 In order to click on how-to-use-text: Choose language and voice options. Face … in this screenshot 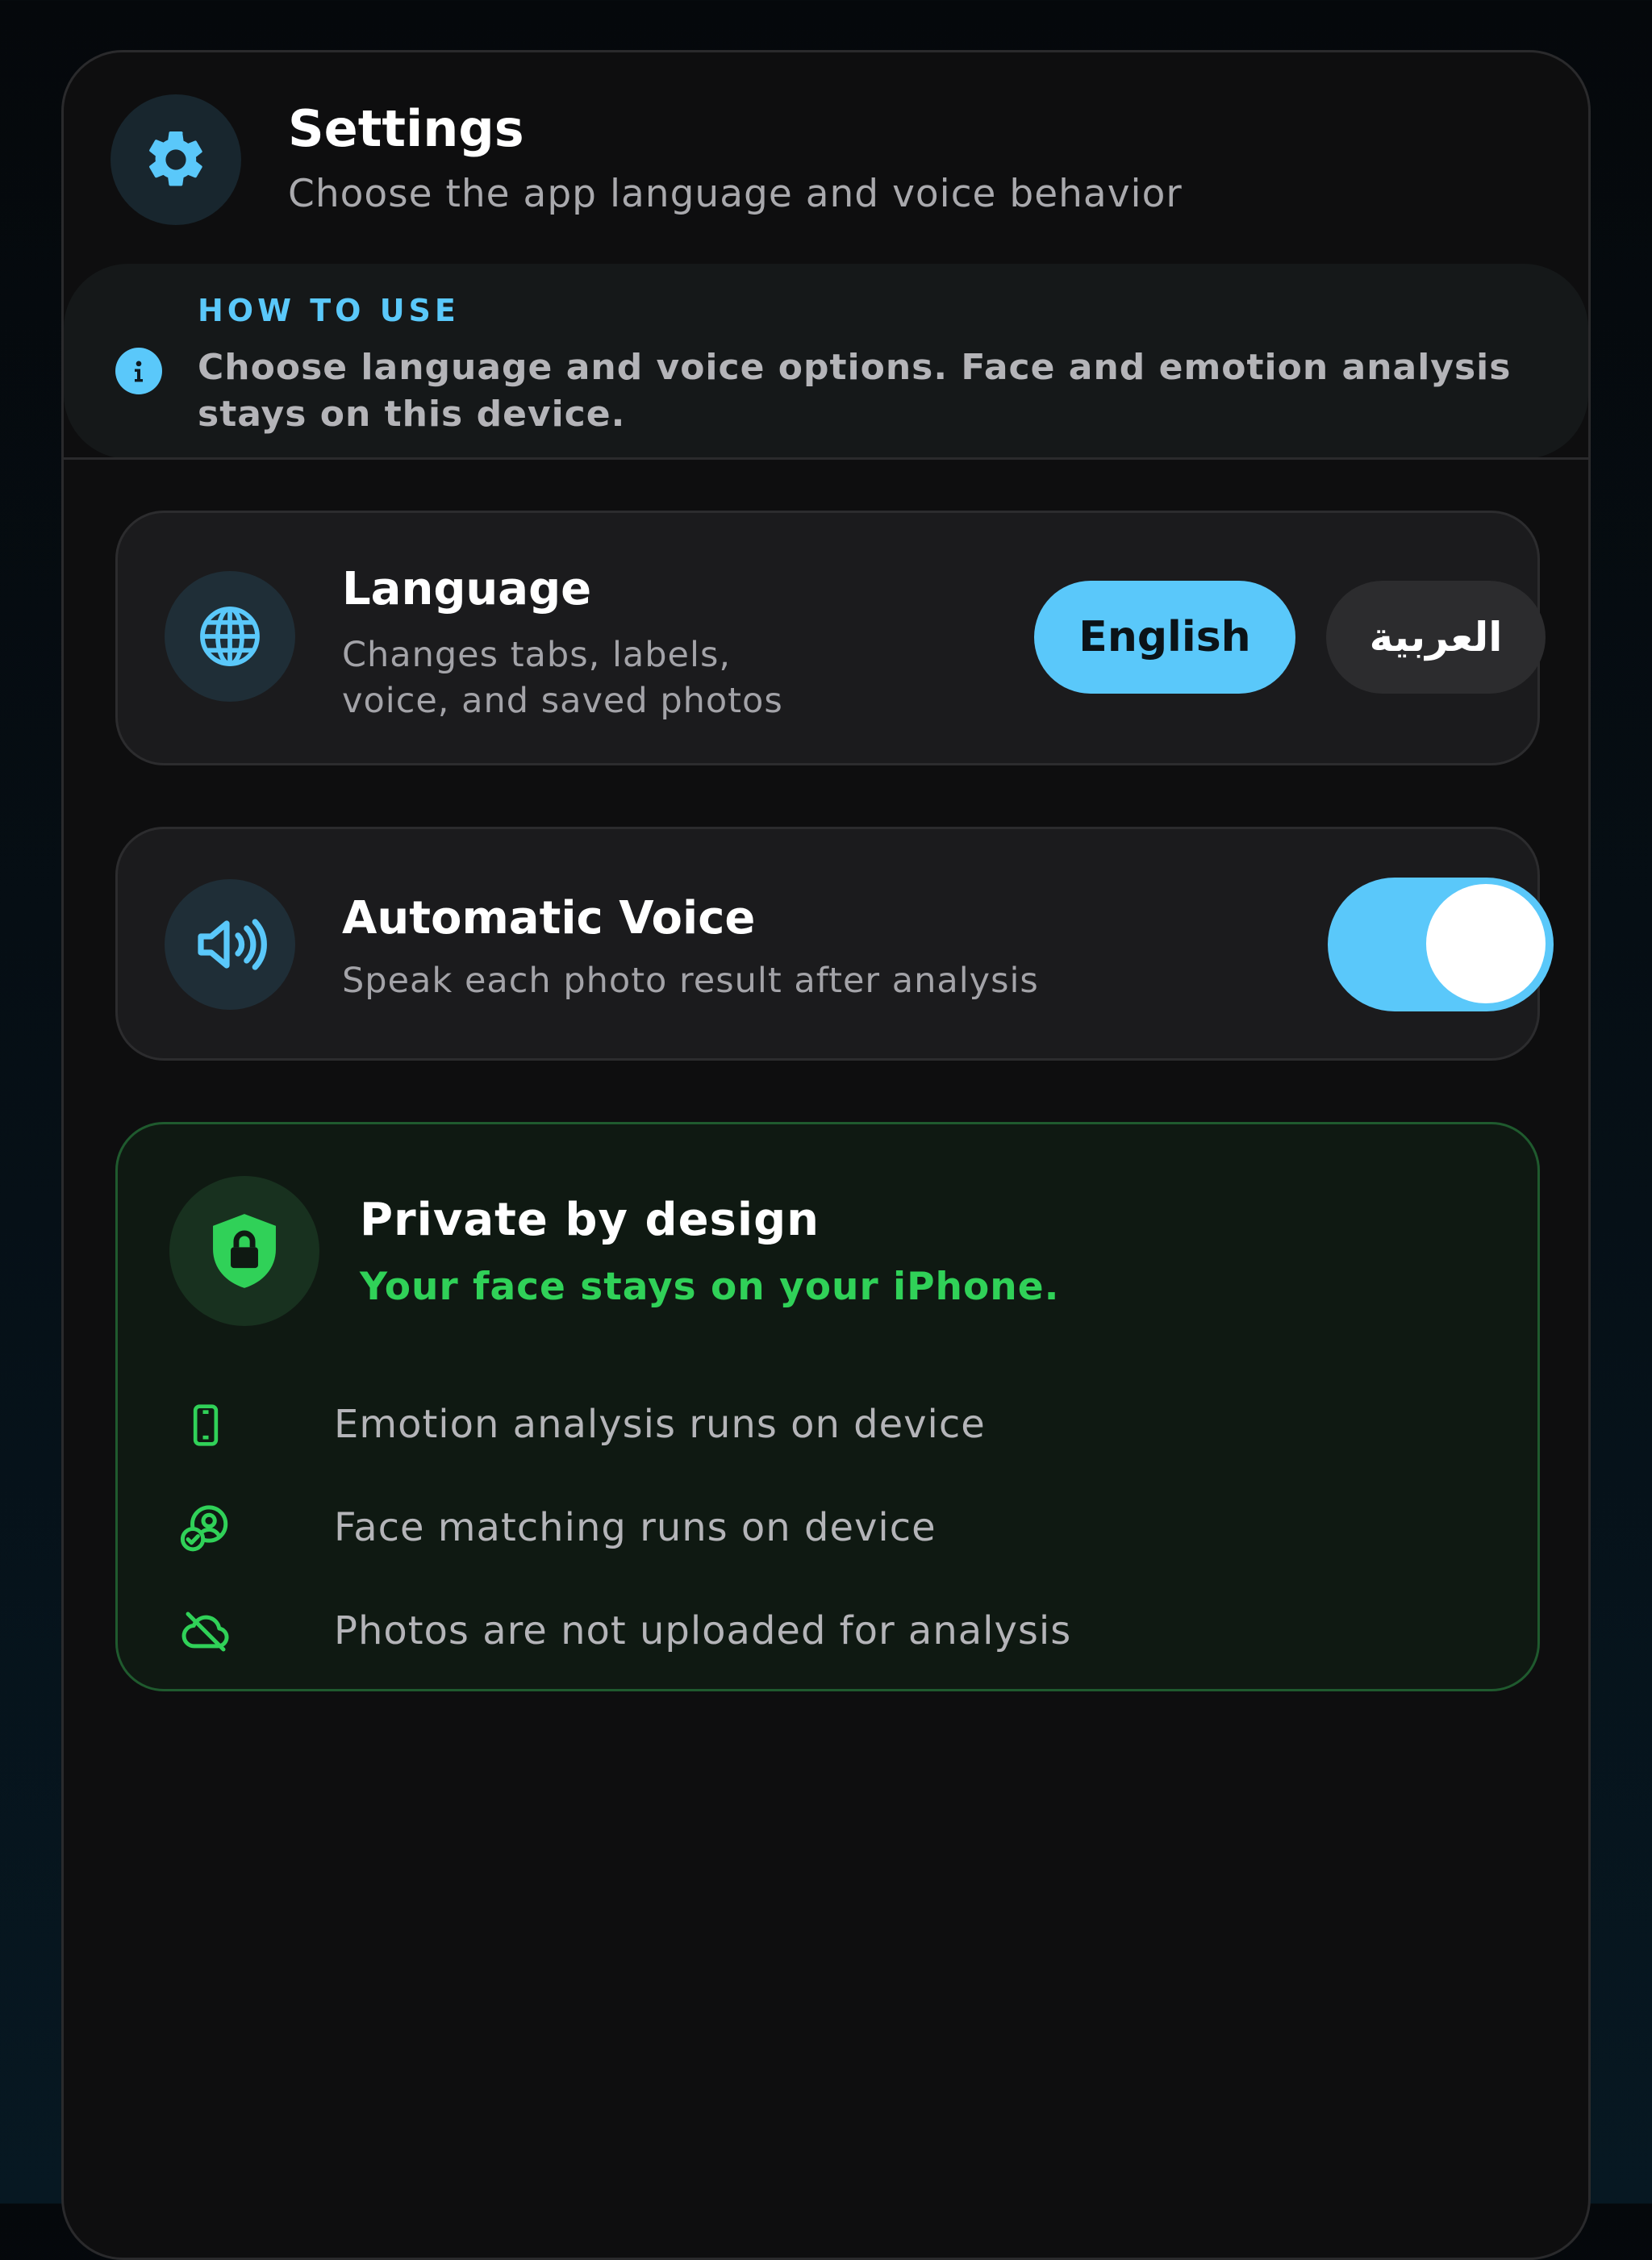, I will do `click(855, 391)`.